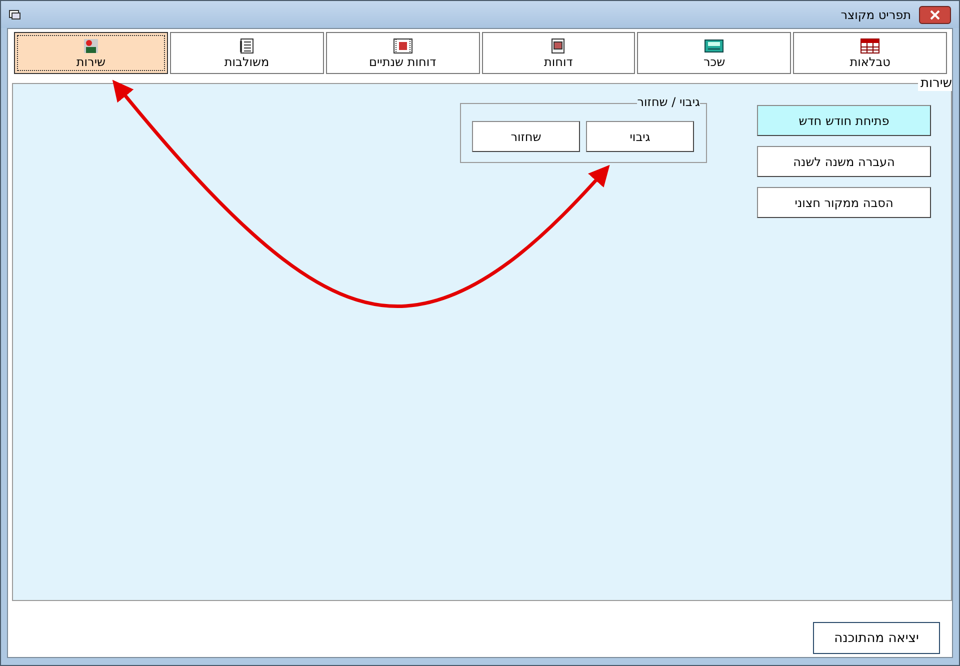 The width and height of the screenshot is (960, 666). I want to click on tab: טבלאות, so click(870, 53).